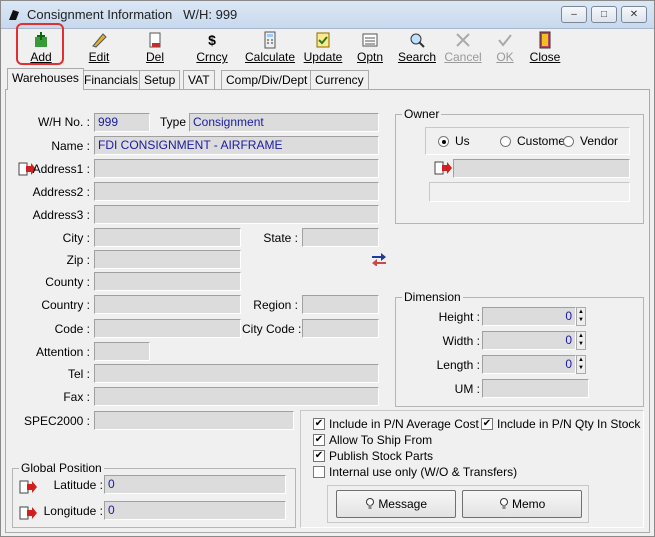  What do you see at coordinates (194, 420) in the screenshot?
I see `spec2000-field` at bounding box center [194, 420].